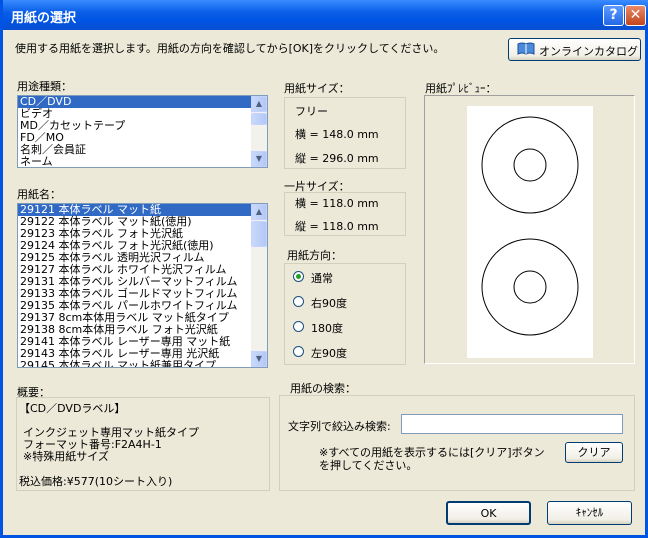 The width and height of the screenshot is (648, 538). What do you see at coordinates (44, 18) in the screenshot?
I see `window-title: 用紙の選択` at bounding box center [44, 18].